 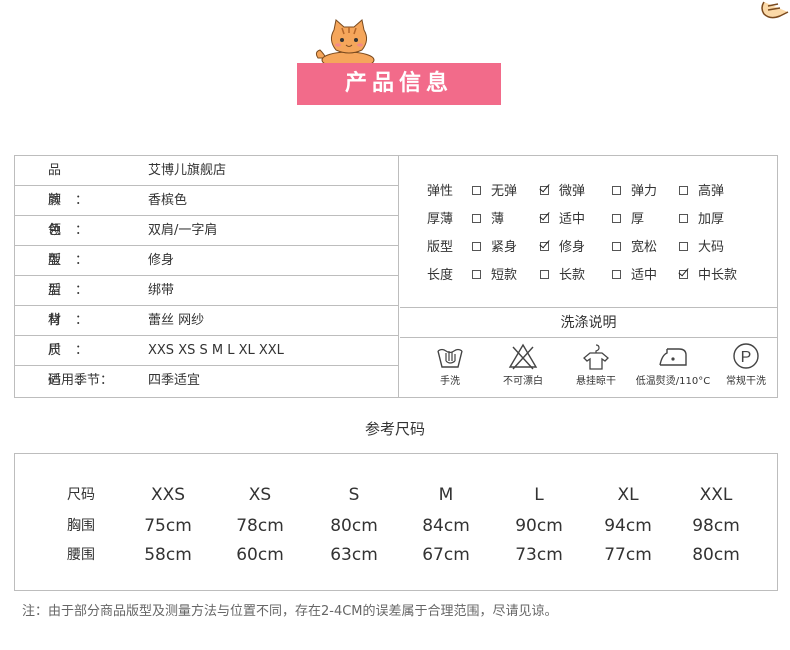 I want to click on wash-item: 低温熨烫/110°C, so click(x=673, y=364).